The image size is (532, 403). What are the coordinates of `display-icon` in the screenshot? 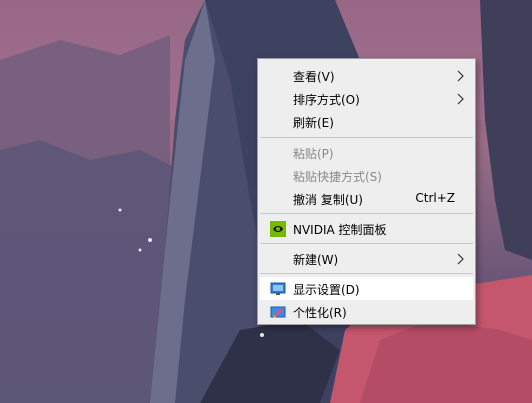 It's located at (278, 288).